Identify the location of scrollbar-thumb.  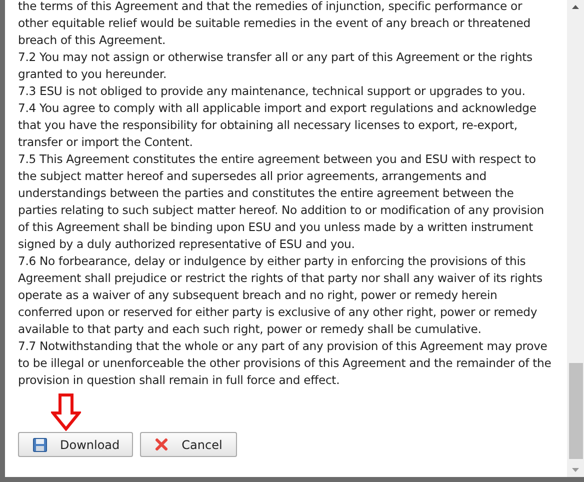
(575, 411).